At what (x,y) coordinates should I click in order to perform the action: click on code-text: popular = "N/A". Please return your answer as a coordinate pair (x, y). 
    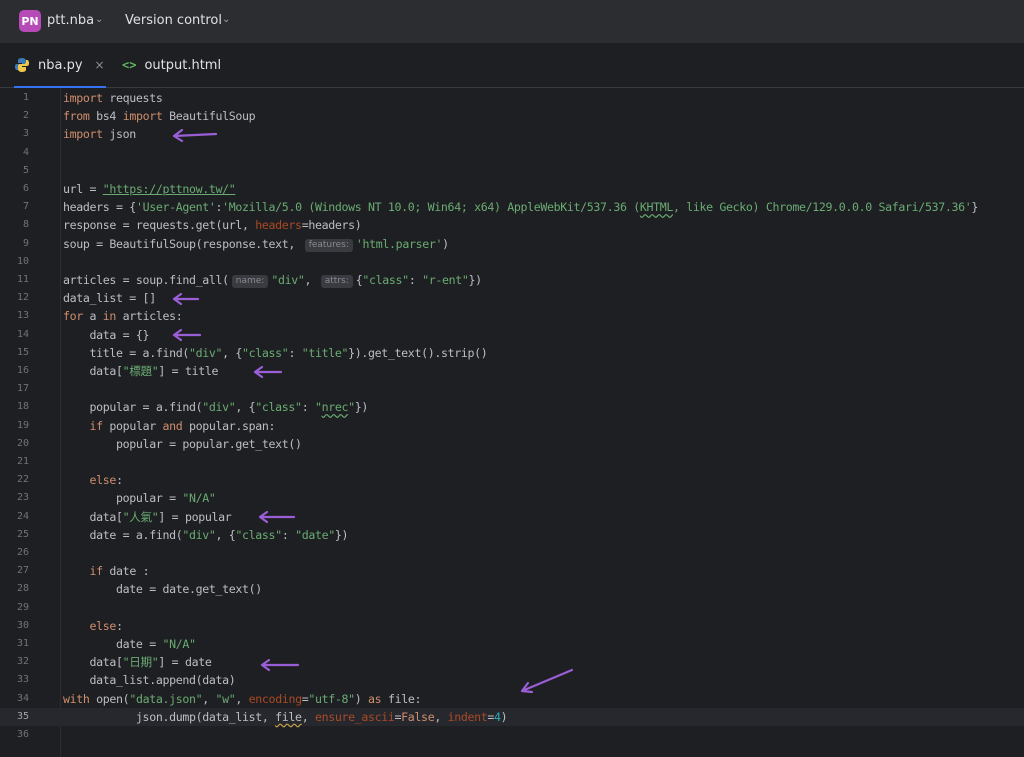
    Looking at the image, I should click on (139, 498).